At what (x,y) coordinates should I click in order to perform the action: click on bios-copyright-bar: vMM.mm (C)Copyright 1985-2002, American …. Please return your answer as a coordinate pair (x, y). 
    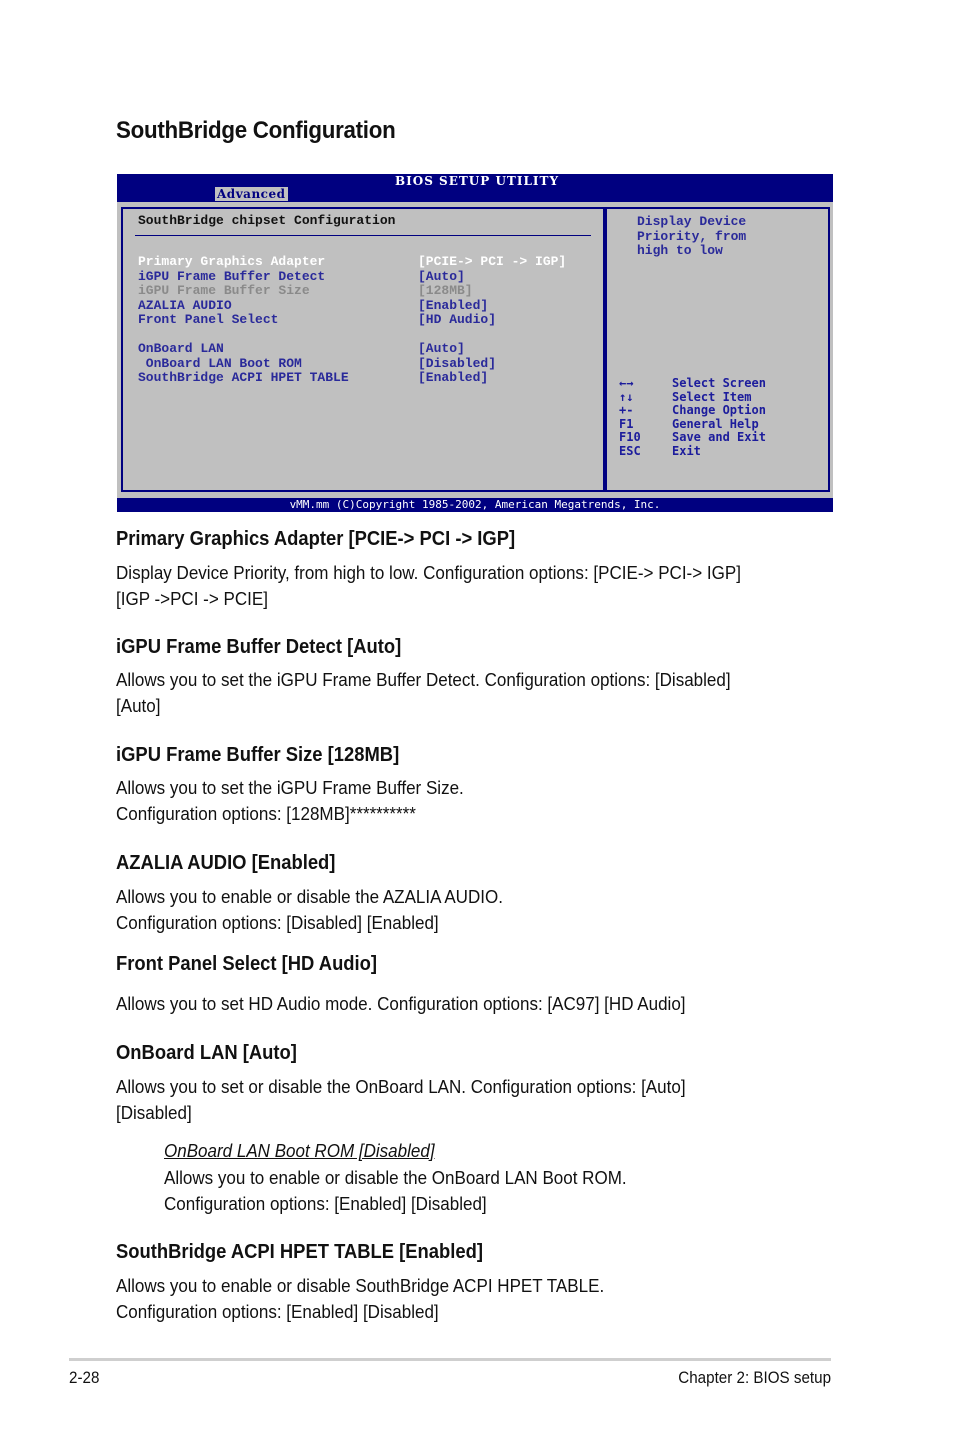
    Looking at the image, I should click on (475, 505).